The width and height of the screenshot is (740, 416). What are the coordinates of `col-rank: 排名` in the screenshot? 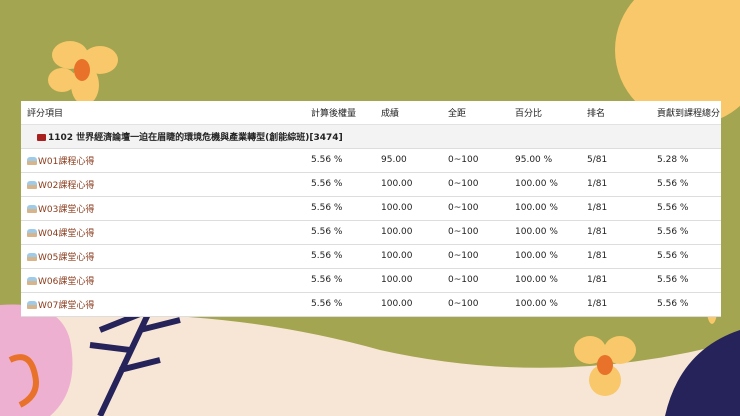 It's located at (616, 113).